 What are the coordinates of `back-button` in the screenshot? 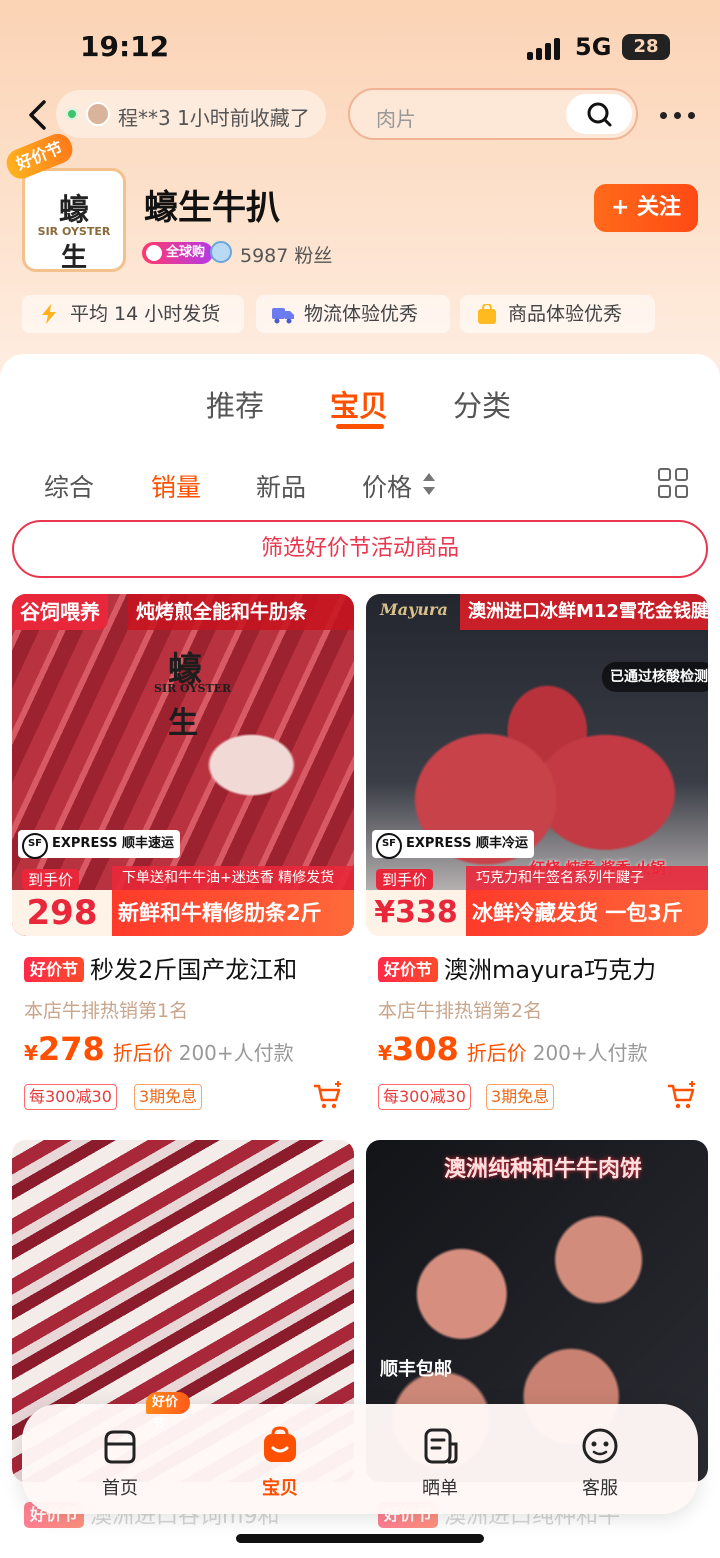 It's located at (39, 115).